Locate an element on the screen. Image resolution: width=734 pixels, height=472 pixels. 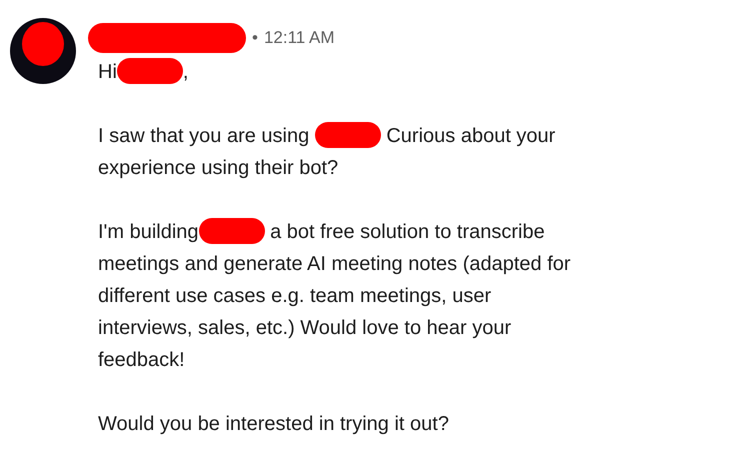
message-paragraph: Hi , is located at coordinates (334, 72).